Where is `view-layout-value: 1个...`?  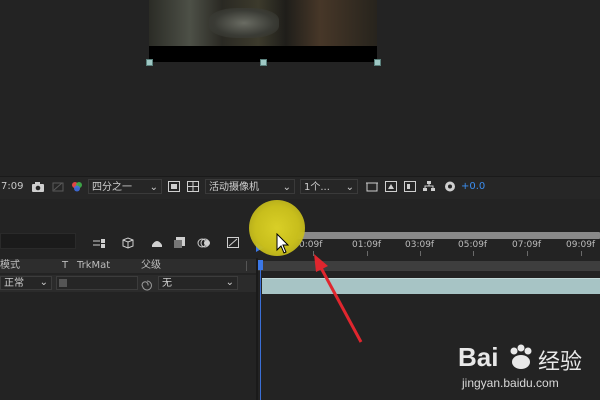
view-layout-value: 1个... is located at coordinates (317, 187).